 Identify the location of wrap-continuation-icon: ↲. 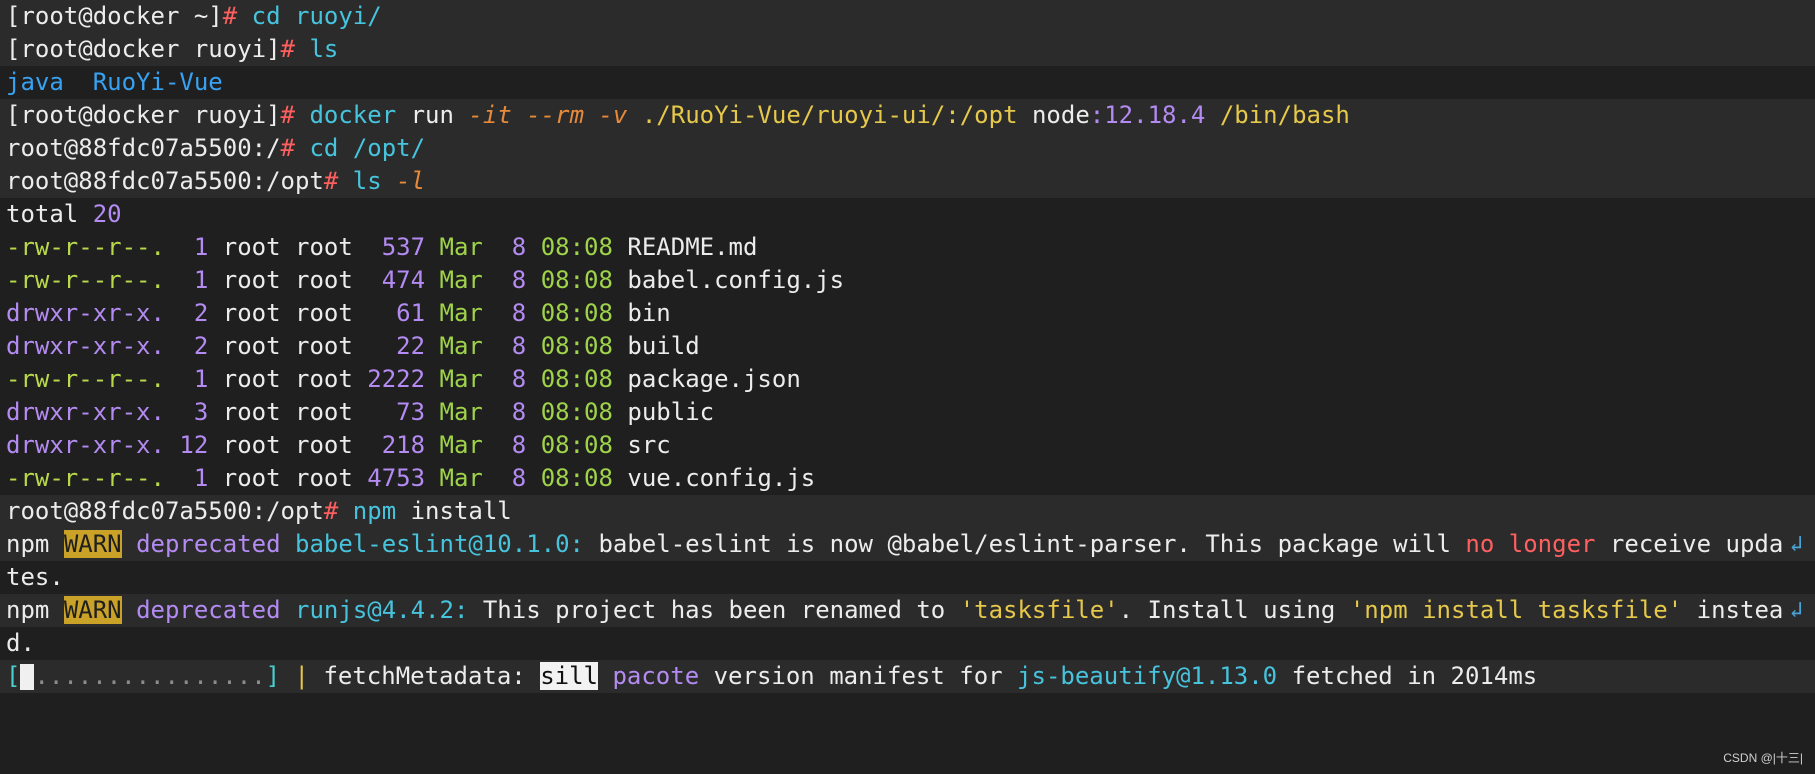
(1796, 544).